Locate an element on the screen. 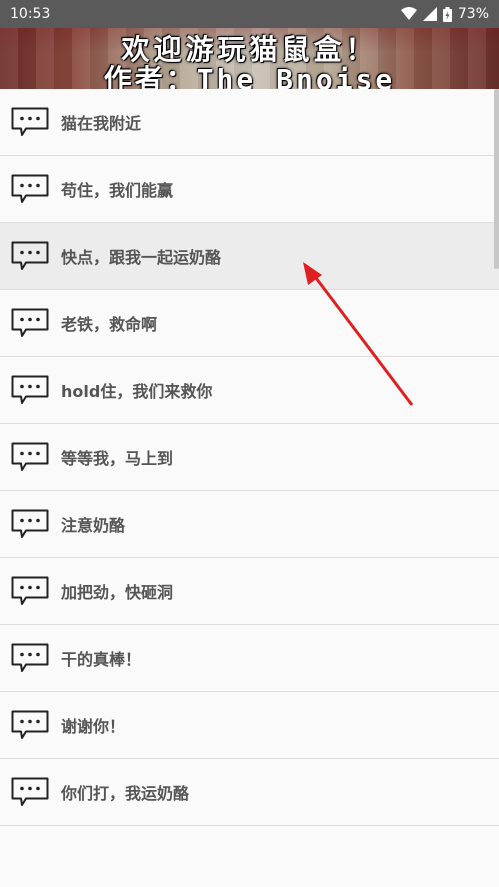 The width and height of the screenshot is (499, 887). status-icons: 73% is located at coordinates (444, 14).